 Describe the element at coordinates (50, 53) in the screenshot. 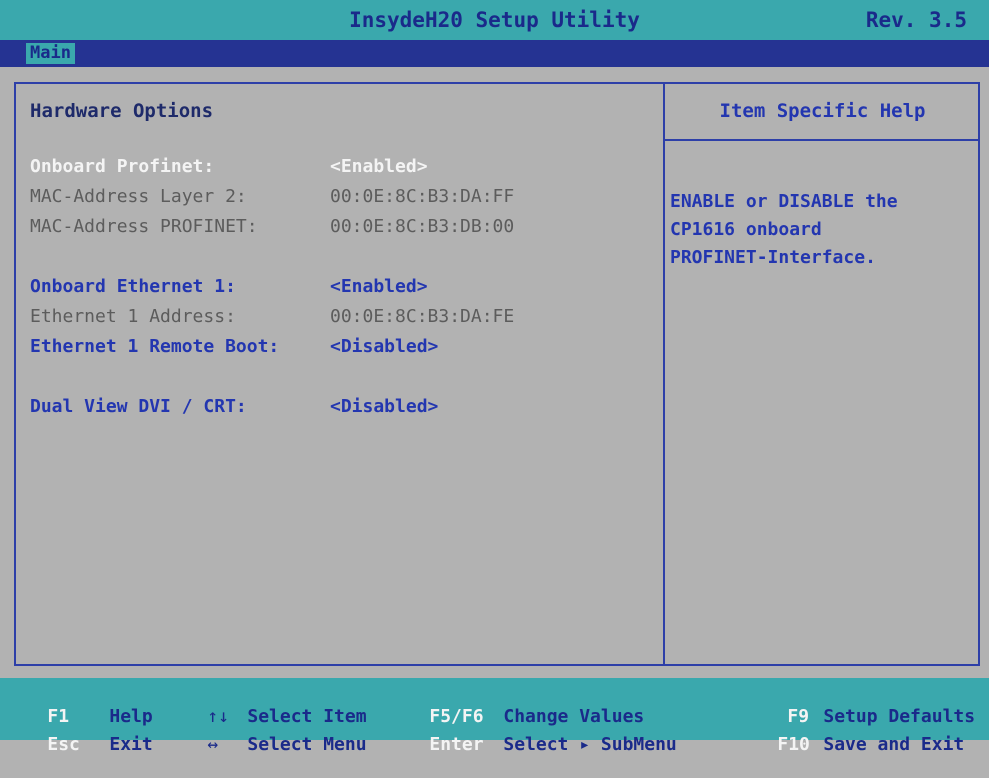

I see `tab-main: Main` at that location.